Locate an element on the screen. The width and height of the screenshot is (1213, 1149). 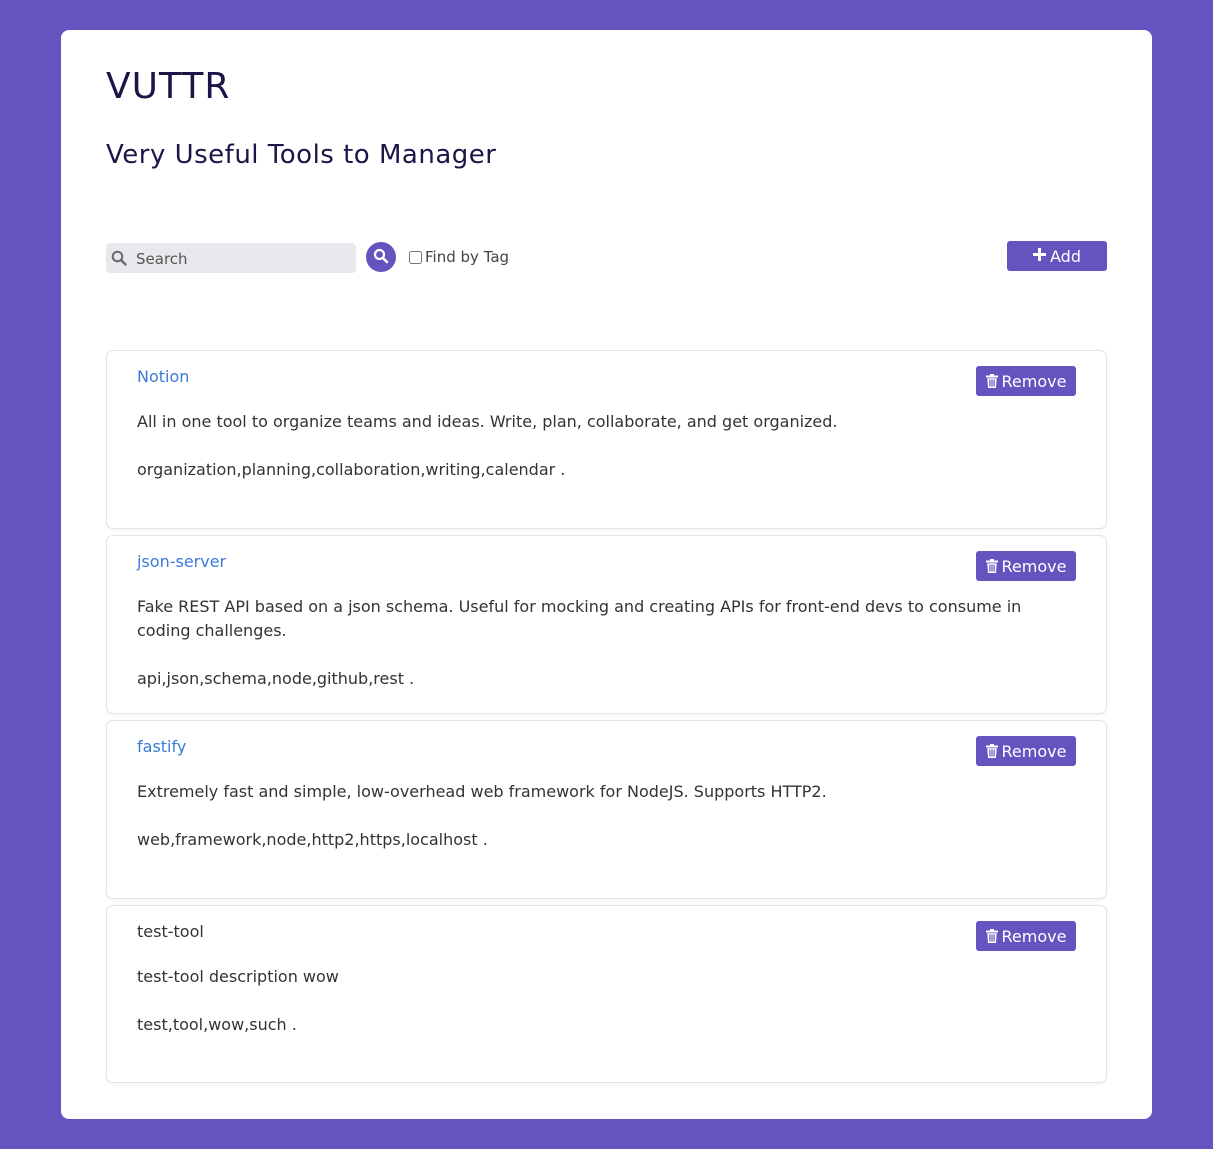
toolbar: Find by Tag Add is located at coordinates (606, 258).